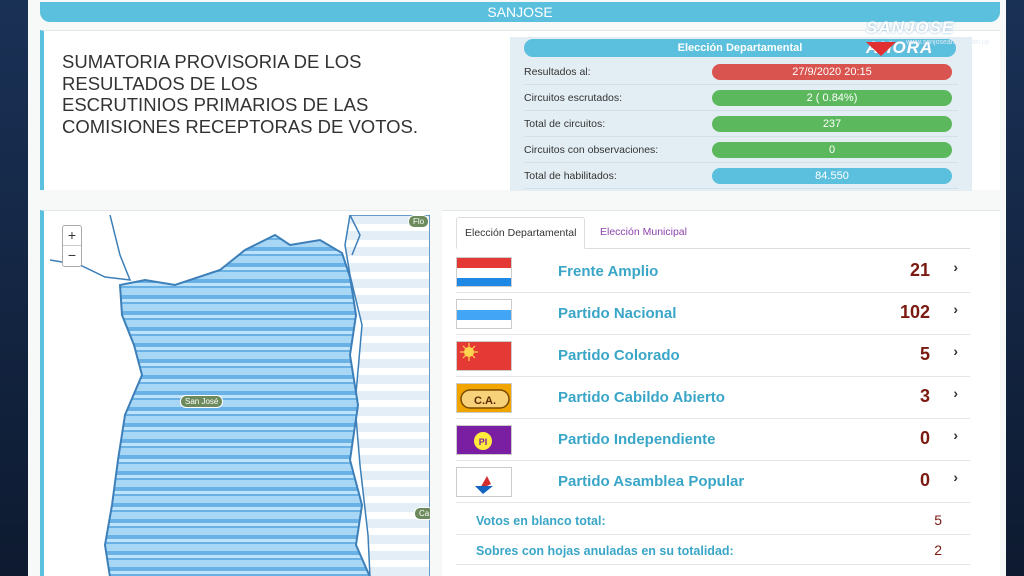  I want to click on partido-independiente-flag-text: PI, so click(483, 442).